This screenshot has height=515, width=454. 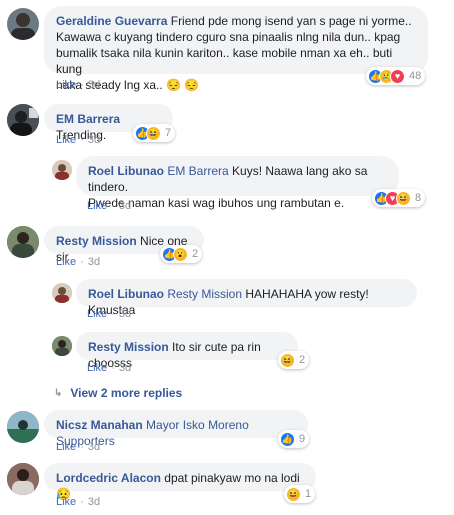 What do you see at coordinates (418, 198) in the screenshot?
I see `reaction-count: 8` at bounding box center [418, 198].